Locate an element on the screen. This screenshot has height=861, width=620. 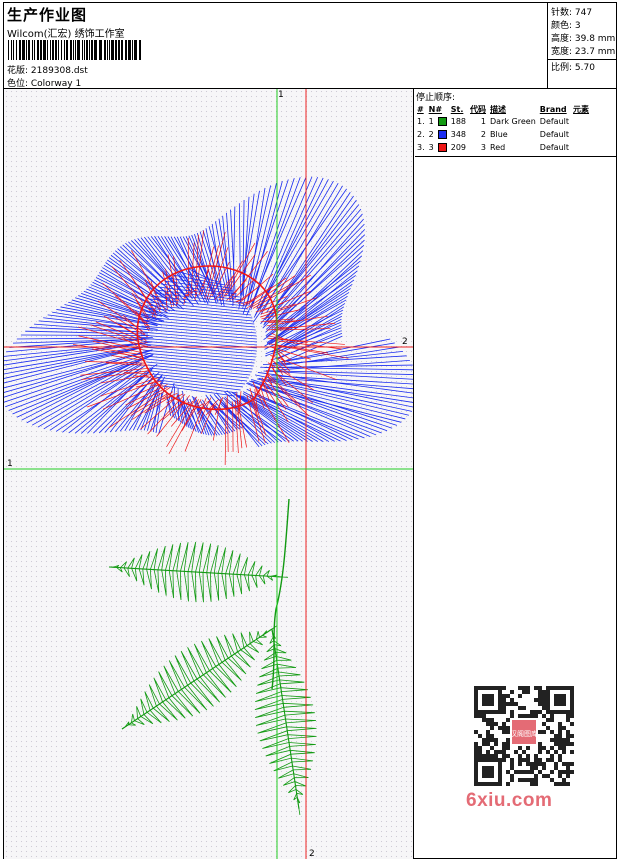
legend-needle: 3 is located at coordinates (431, 147).